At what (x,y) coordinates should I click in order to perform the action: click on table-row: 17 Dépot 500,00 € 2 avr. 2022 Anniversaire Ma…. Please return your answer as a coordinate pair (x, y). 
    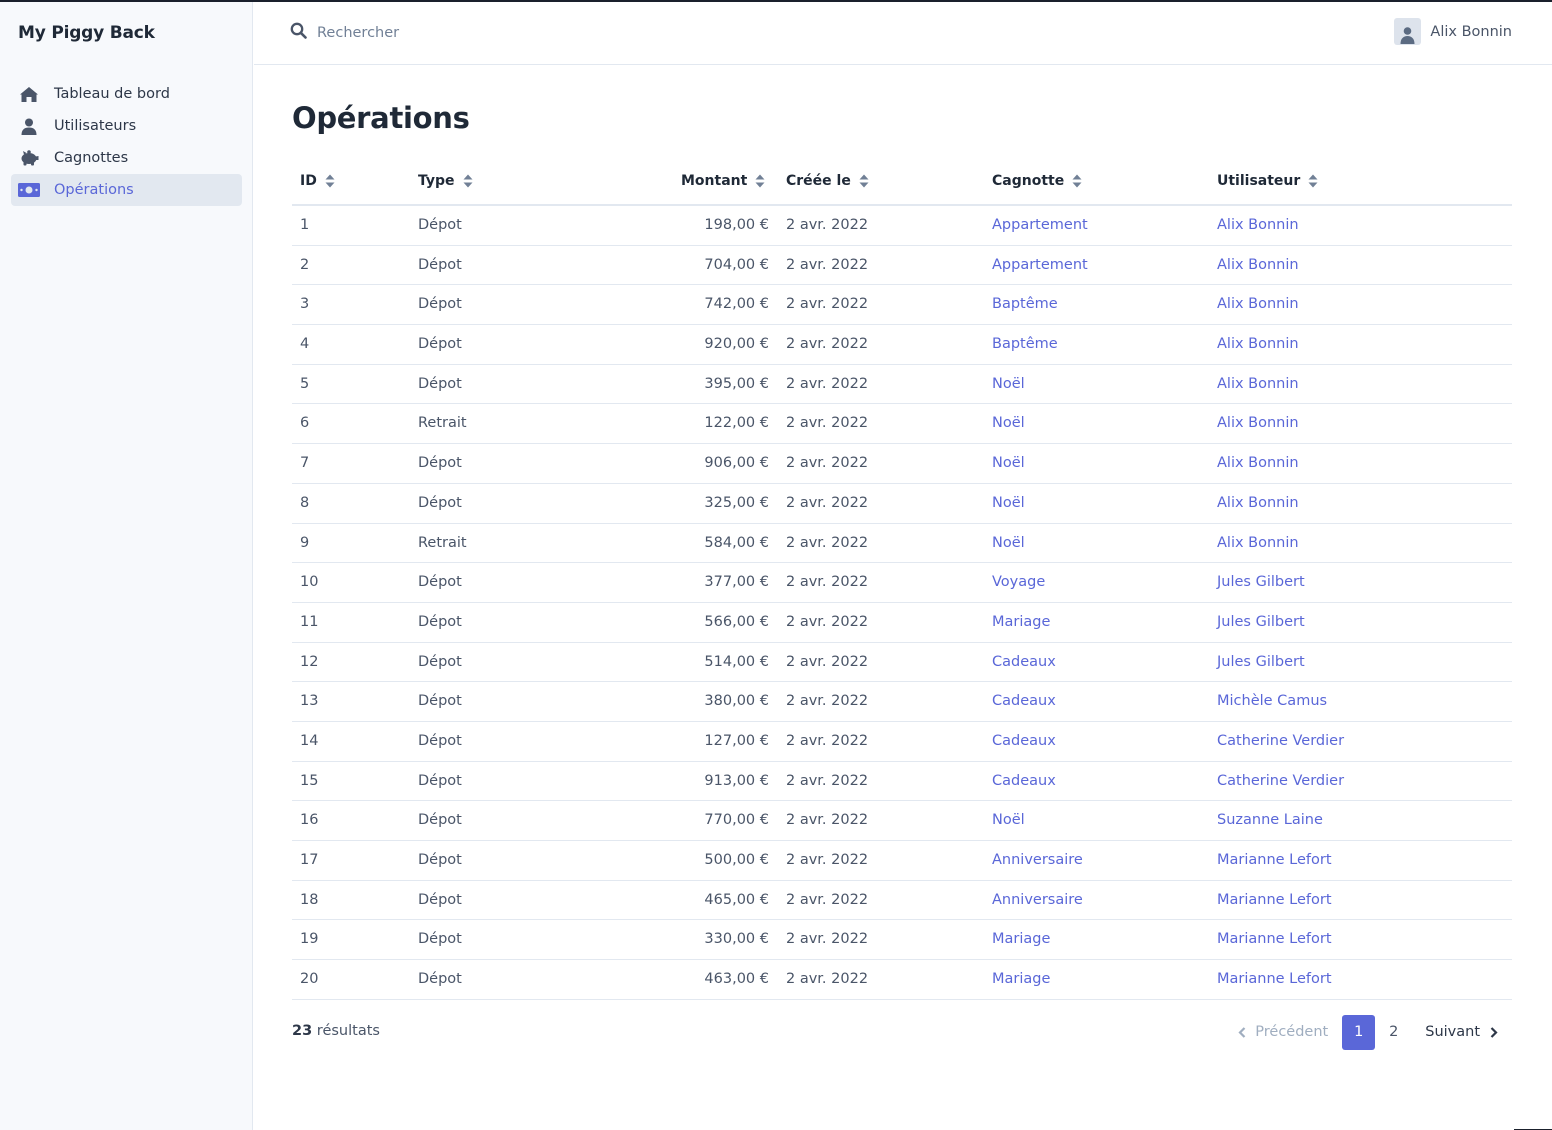
    Looking at the image, I should click on (902, 861).